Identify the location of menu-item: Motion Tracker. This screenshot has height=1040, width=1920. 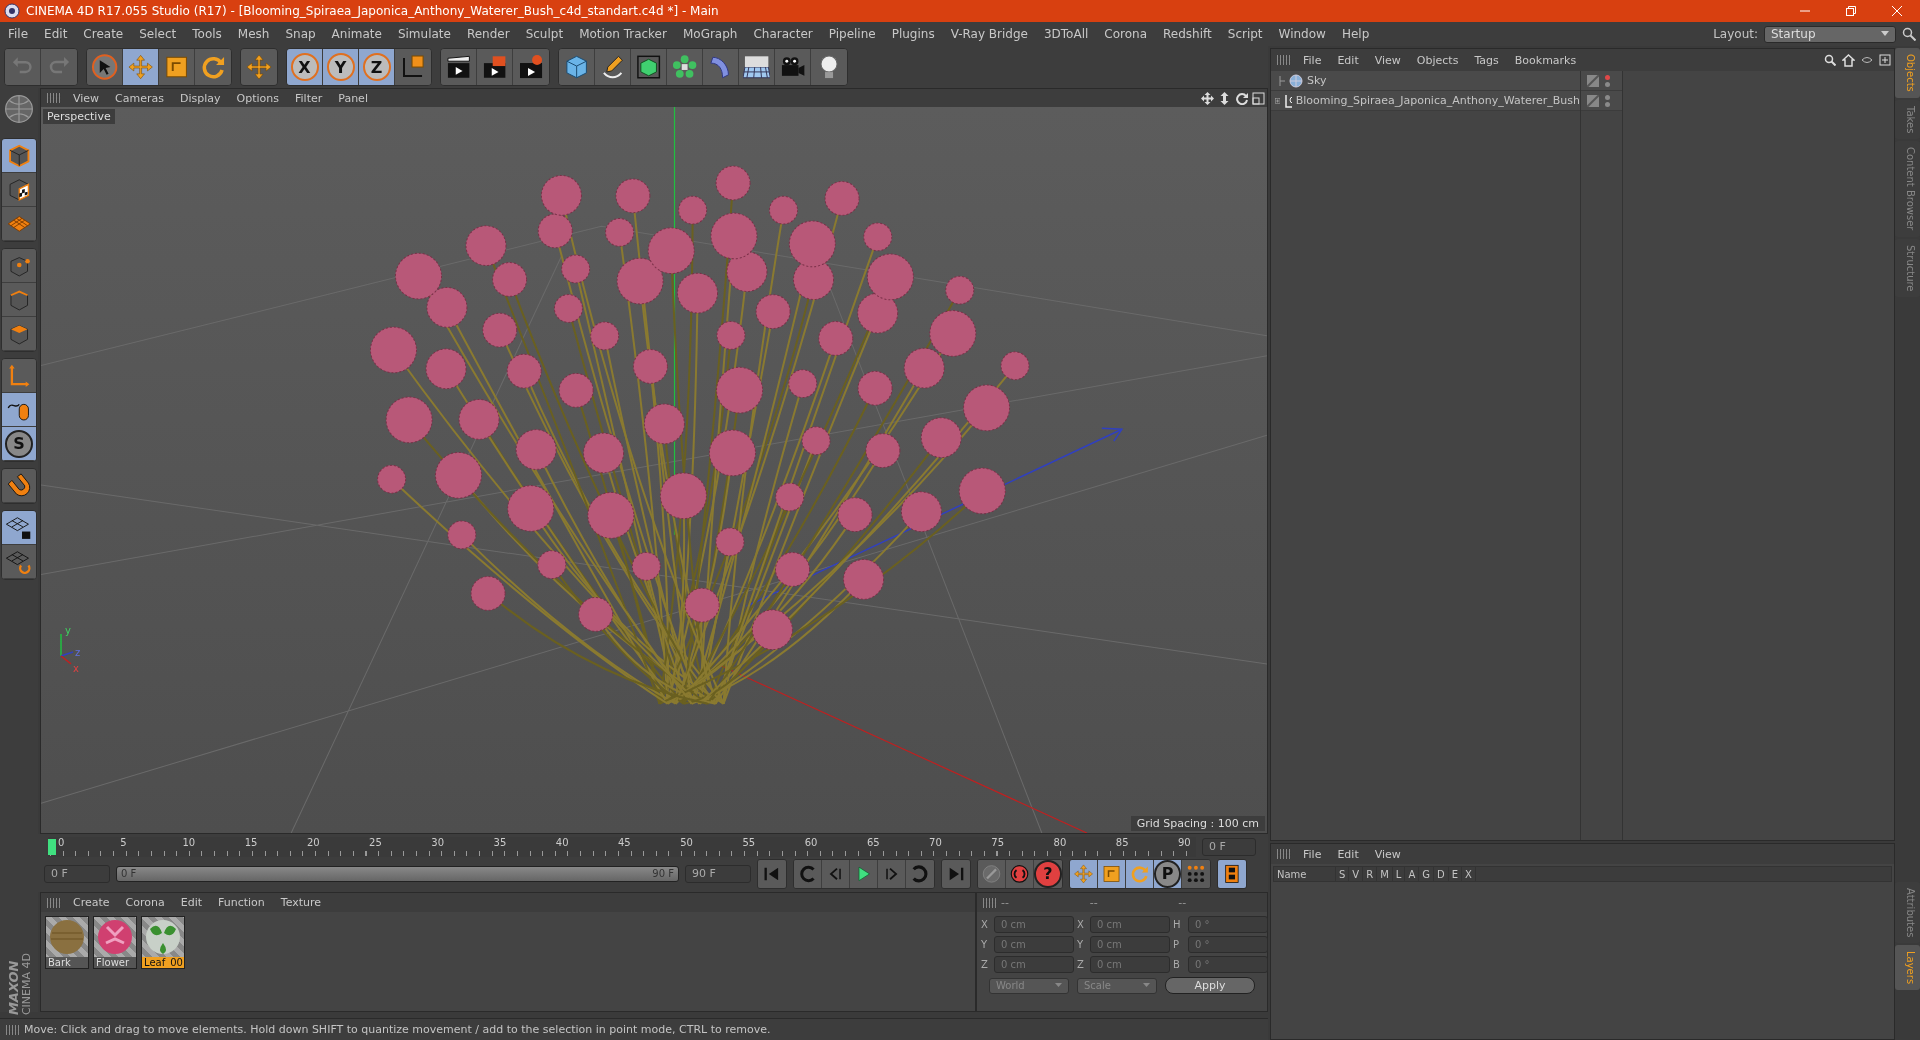
(623, 34).